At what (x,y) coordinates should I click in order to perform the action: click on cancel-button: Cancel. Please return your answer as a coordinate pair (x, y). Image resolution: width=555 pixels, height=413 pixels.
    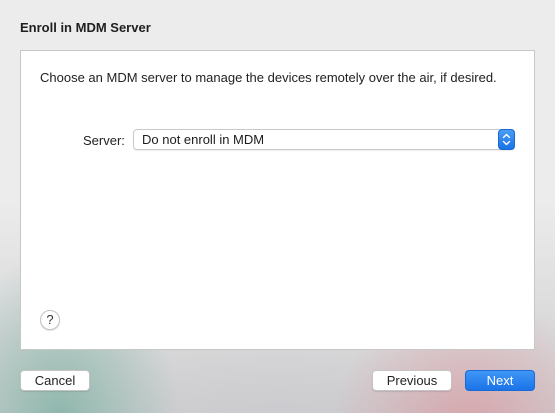
    Looking at the image, I should click on (55, 380).